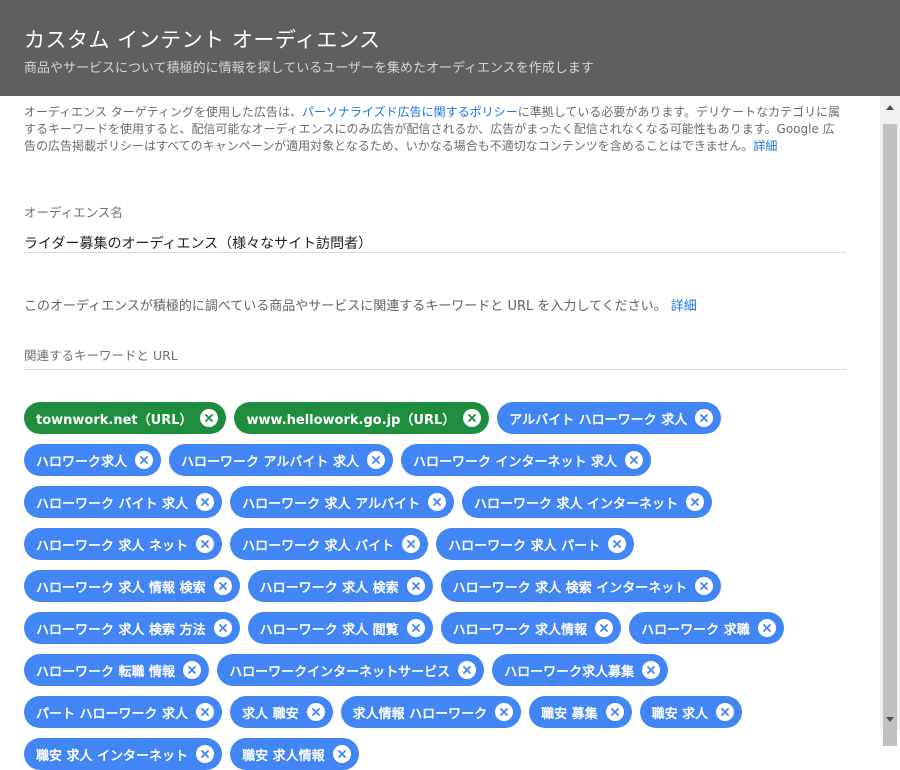 The image size is (900, 770). Describe the element at coordinates (163, 112) in the screenshot. I see `policy-notice-text-1: オーディエンス ターゲティングを使用した広告は、` at that location.